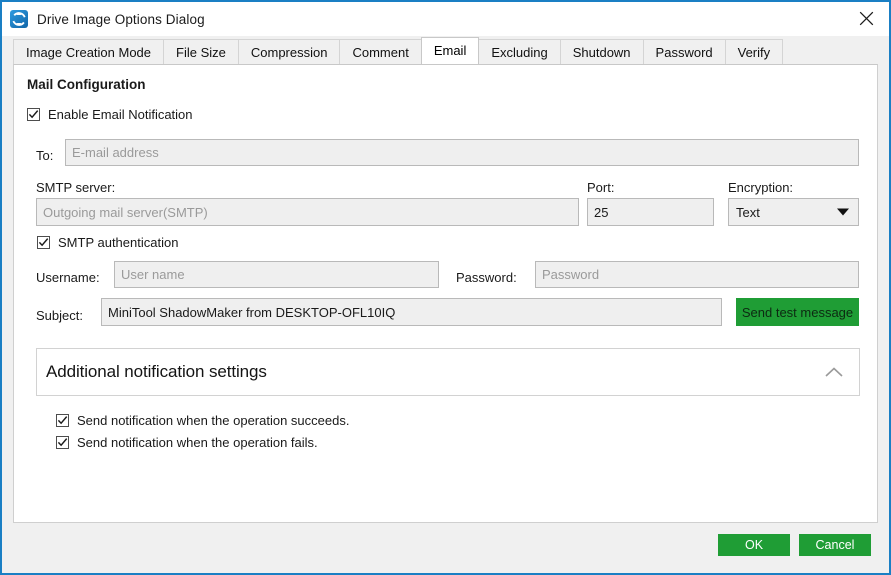  Describe the element at coordinates (450, 50) in the screenshot. I see `tab-email: Email` at that location.